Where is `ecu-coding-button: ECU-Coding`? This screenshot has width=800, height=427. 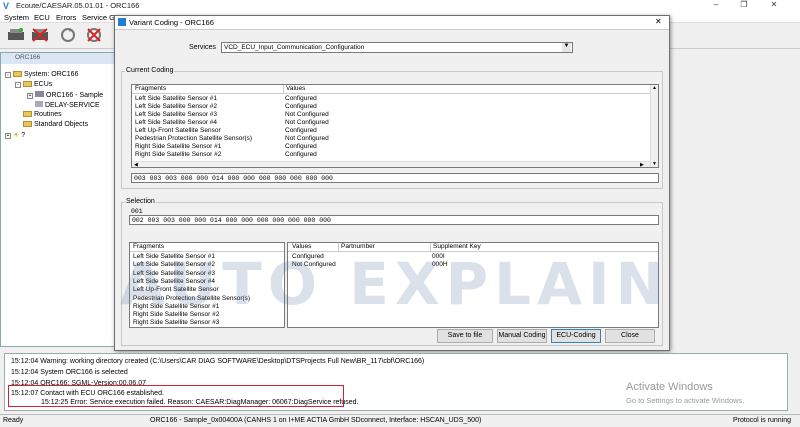
ecu-coding-button: ECU-Coding is located at coordinates (576, 336).